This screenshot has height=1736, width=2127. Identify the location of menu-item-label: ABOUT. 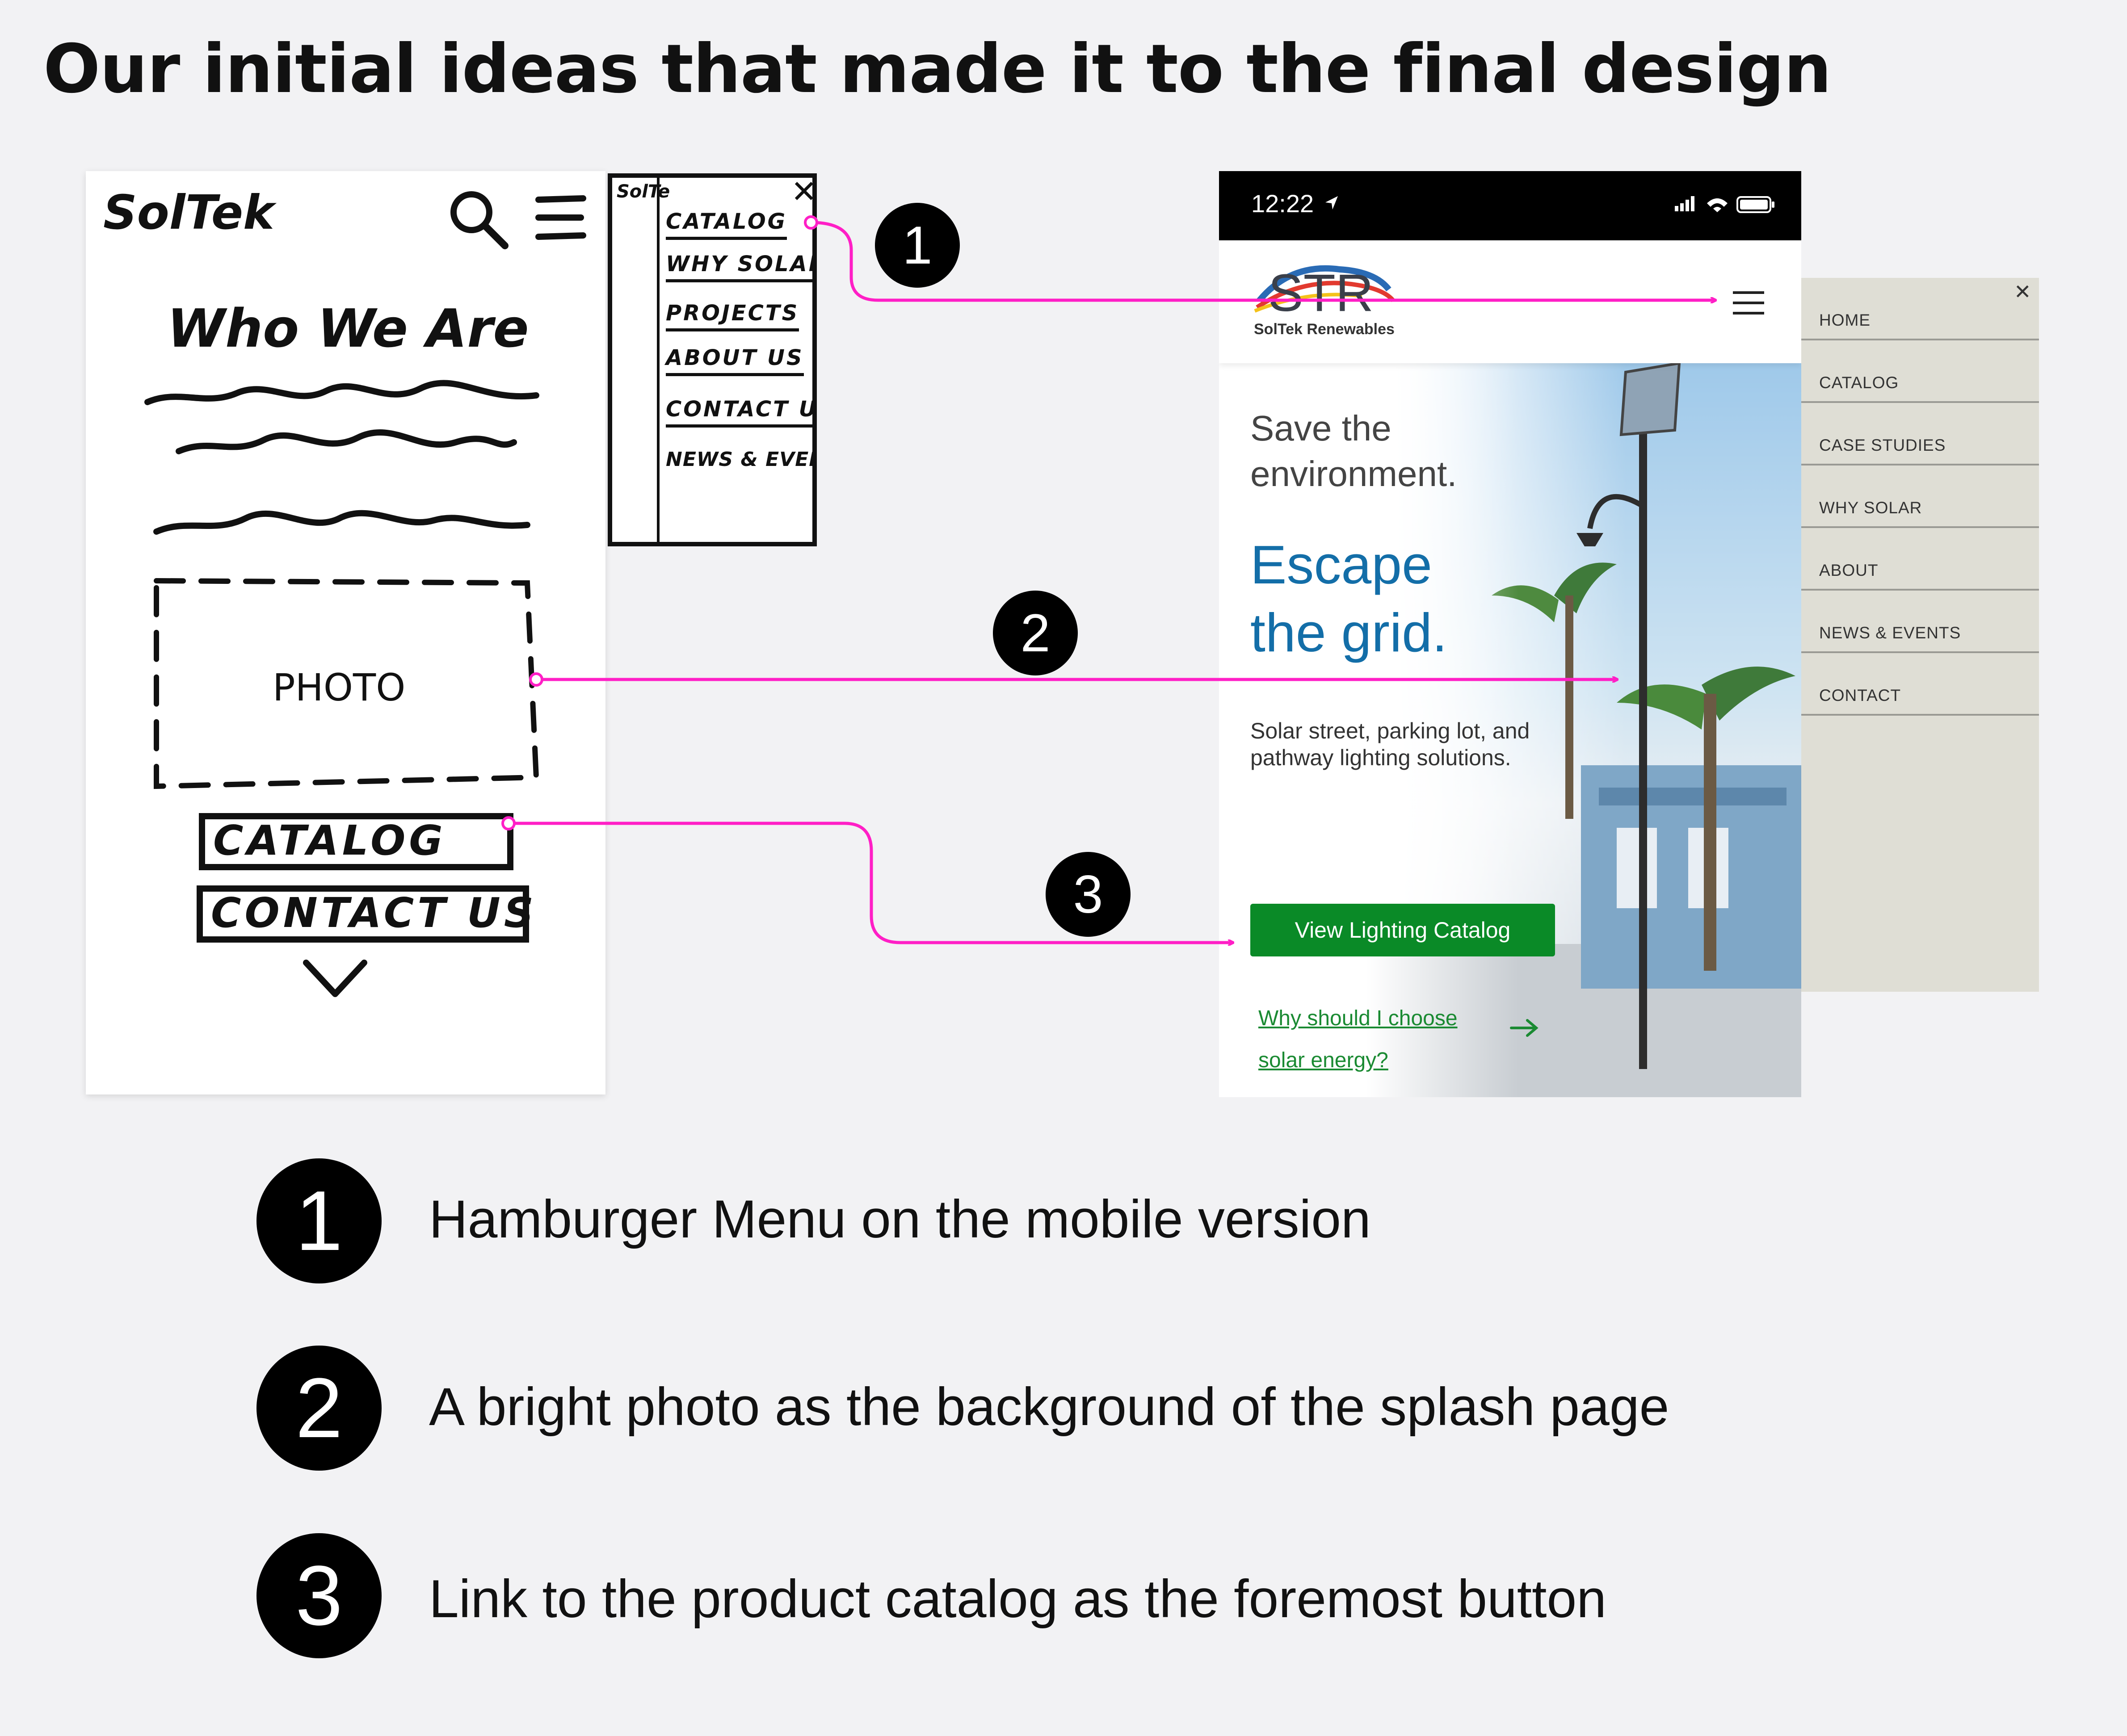
(1849, 570).